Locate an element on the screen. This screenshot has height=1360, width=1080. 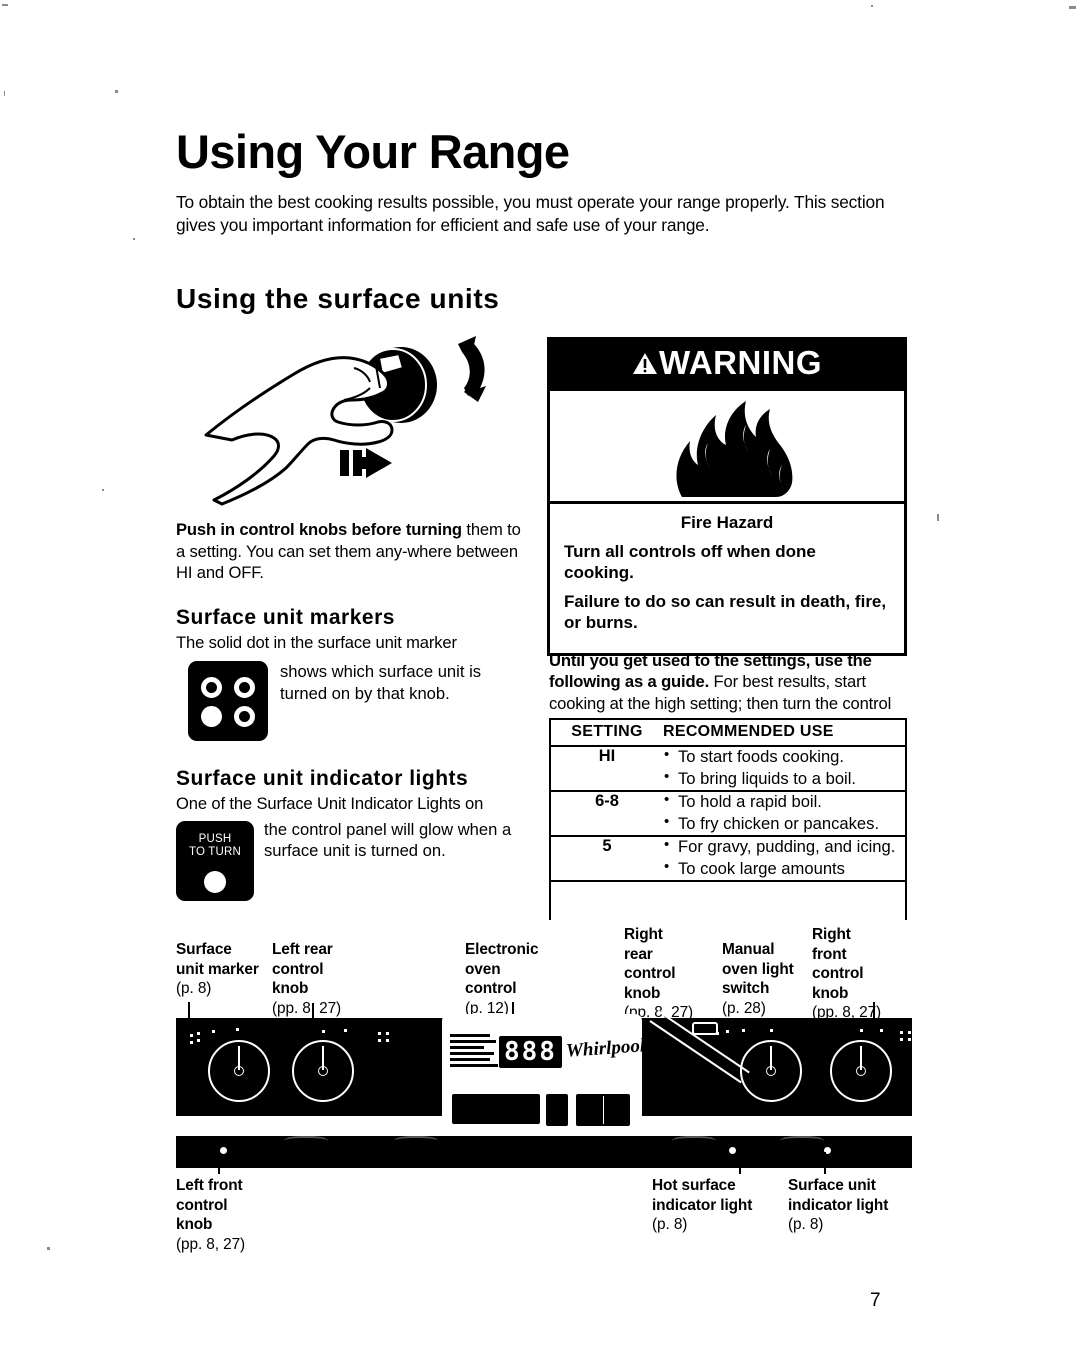
callout-label: Surface unit marker is located at coordinates (217, 959).